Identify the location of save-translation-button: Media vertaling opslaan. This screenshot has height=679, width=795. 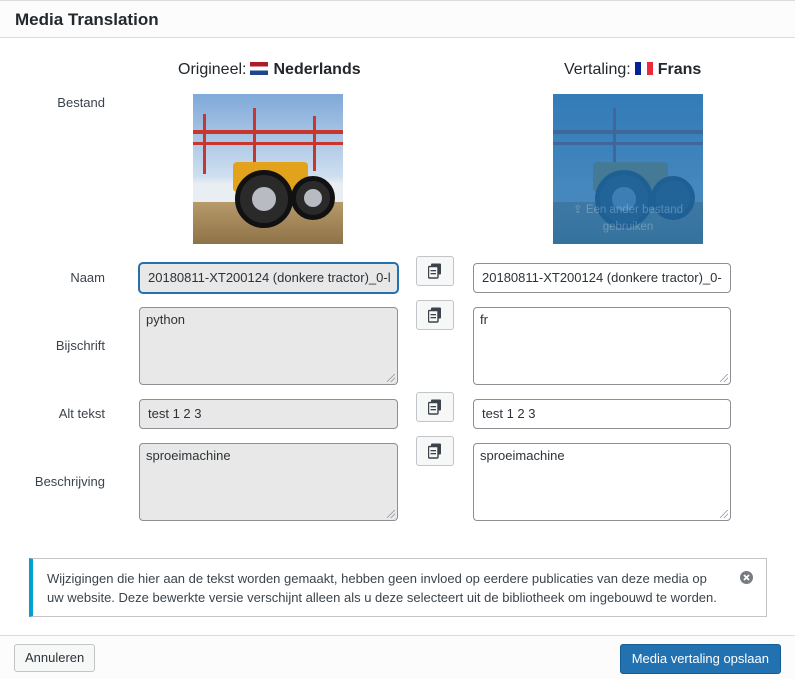
(700, 659).